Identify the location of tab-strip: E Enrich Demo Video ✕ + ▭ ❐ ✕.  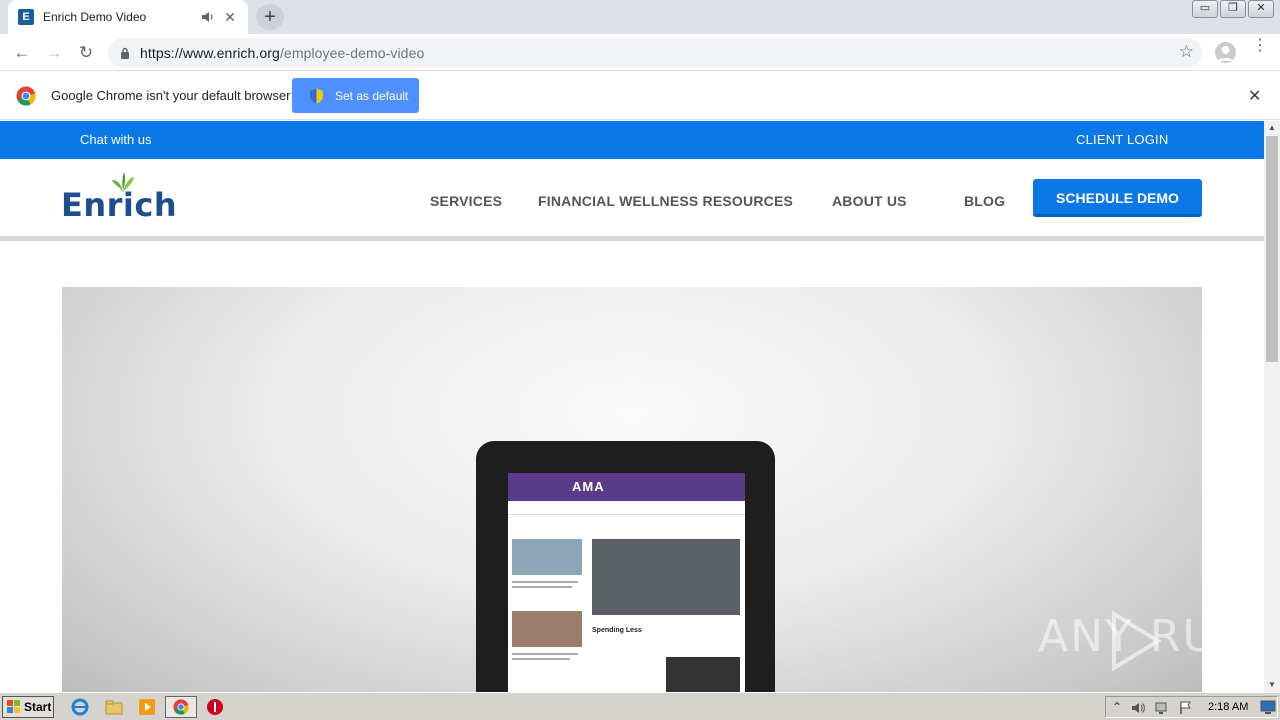
(640, 17).